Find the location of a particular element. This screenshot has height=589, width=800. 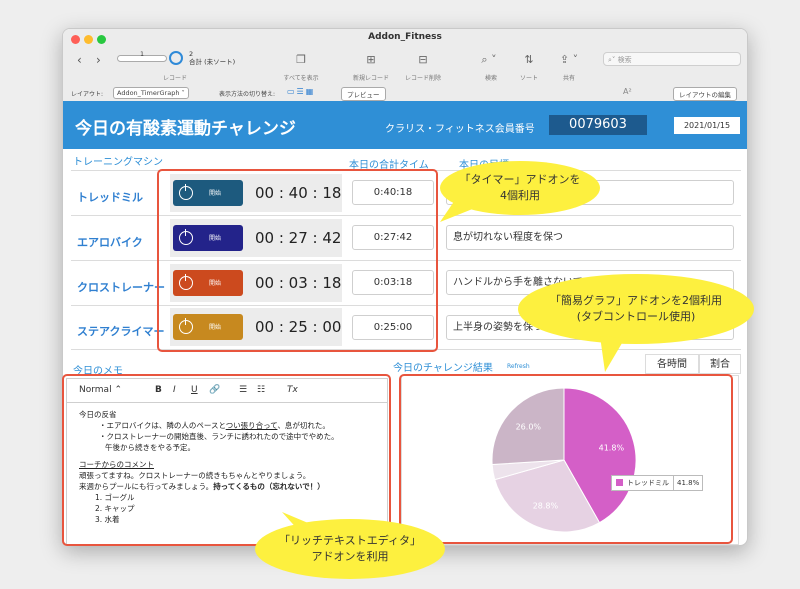

find-button: 検索 is located at coordinates (491, 77).